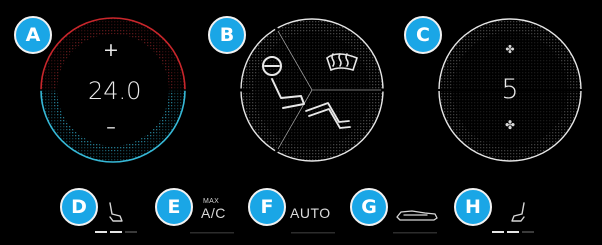 The height and width of the screenshot is (245, 602). What do you see at coordinates (416, 216) in the screenshot?
I see `rear-defrost-button` at bounding box center [416, 216].